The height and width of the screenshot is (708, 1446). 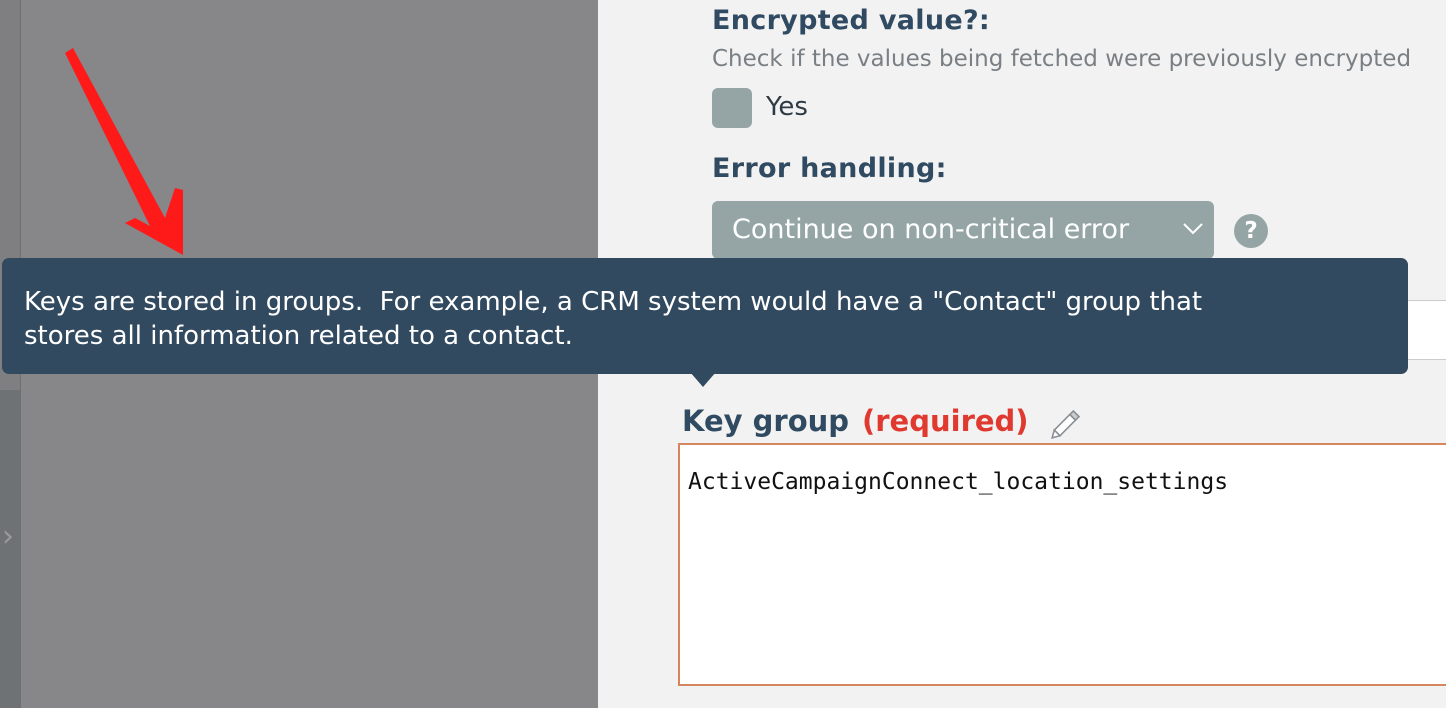 I want to click on pencil-icon, so click(x=1067, y=423).